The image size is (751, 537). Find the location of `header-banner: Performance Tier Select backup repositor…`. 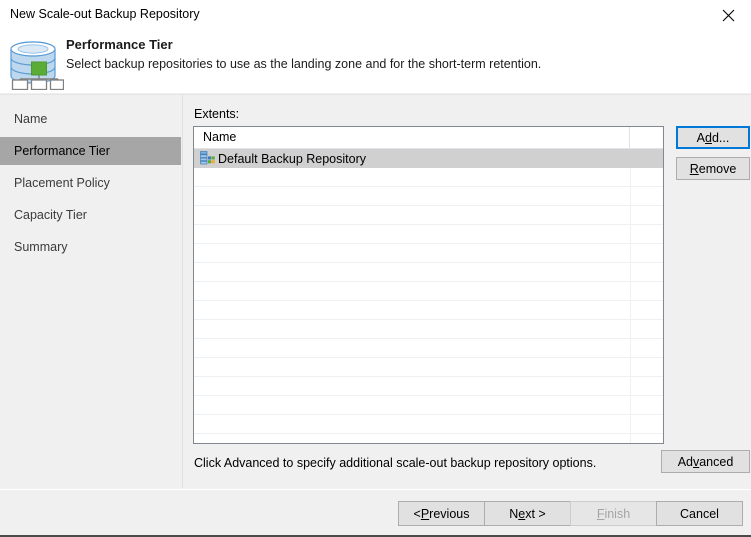

header-banner: Performance Tier Select backup repositor… is located at coordinates (375, 62).